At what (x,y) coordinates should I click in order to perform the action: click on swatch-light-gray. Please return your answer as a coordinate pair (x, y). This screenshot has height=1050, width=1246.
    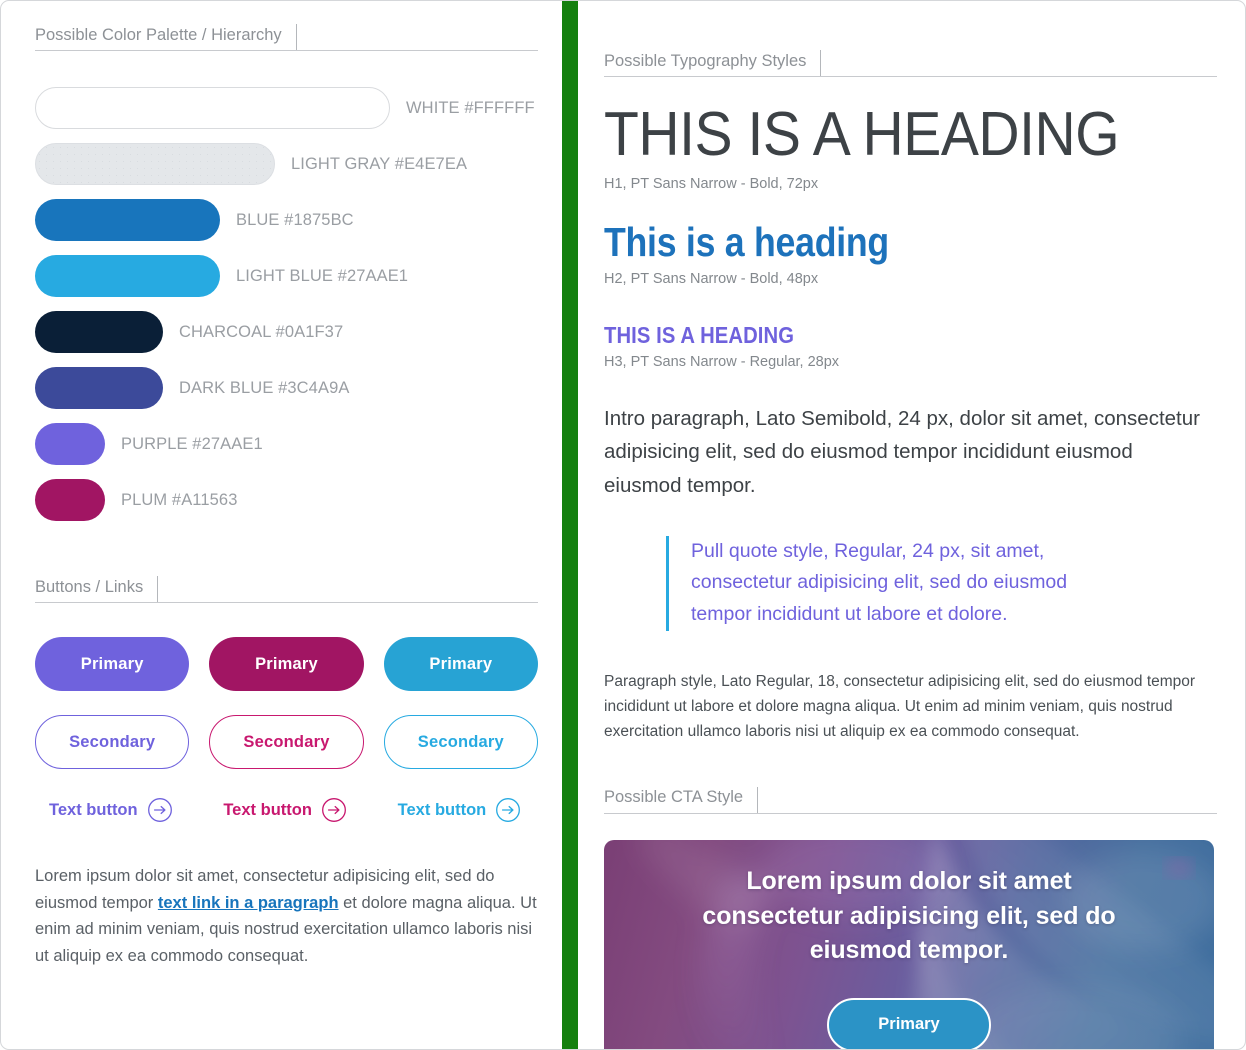
    Looking at the image, I should click on (155, 164).